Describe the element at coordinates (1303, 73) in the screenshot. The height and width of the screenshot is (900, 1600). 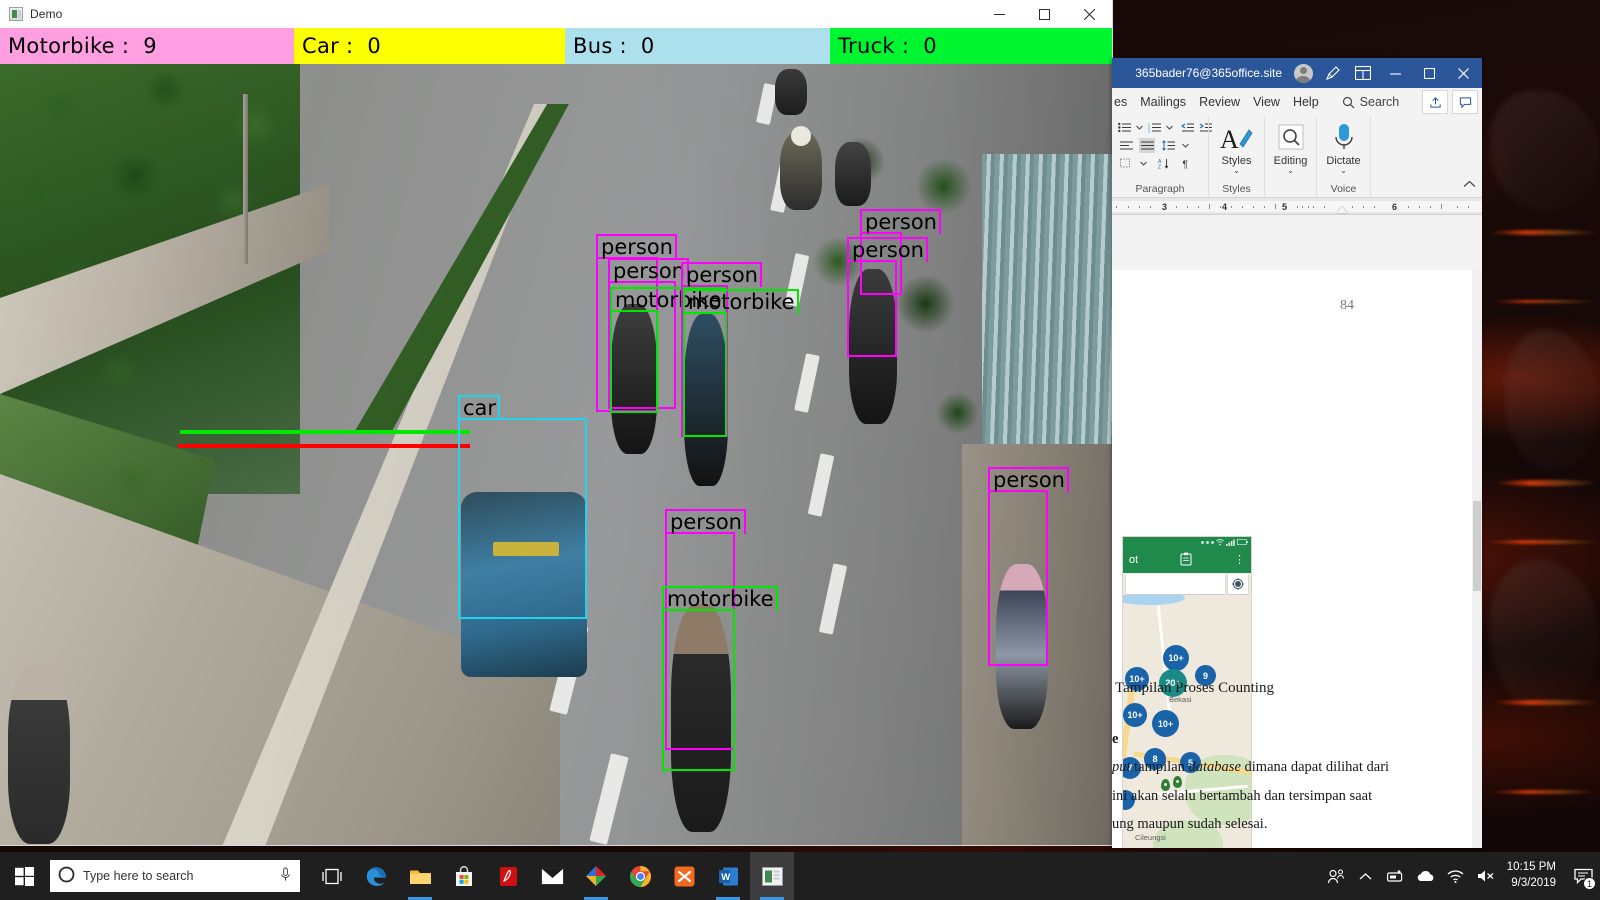
I see `account-avatar` at that location.